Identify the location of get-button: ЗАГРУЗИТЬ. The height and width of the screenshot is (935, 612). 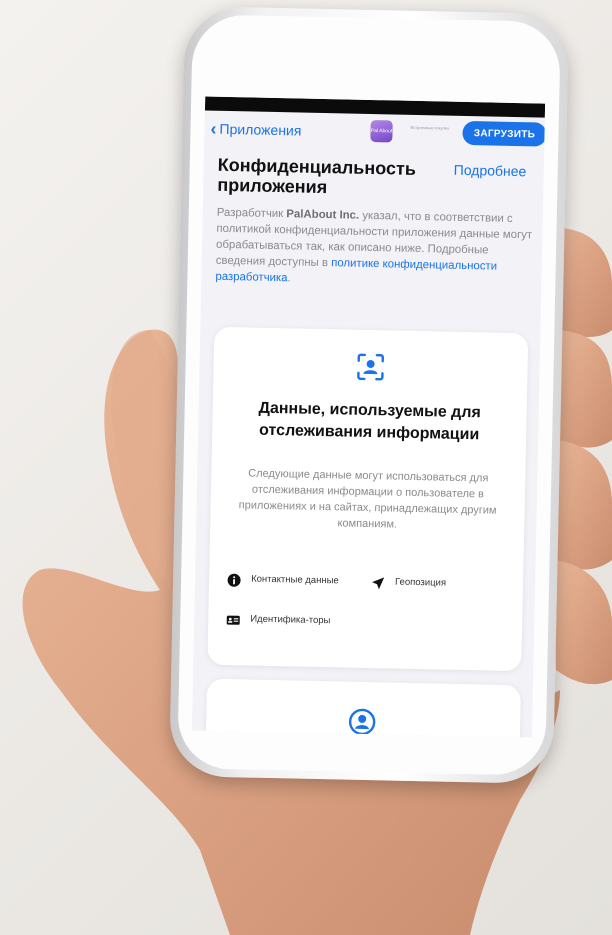
(504, 133).